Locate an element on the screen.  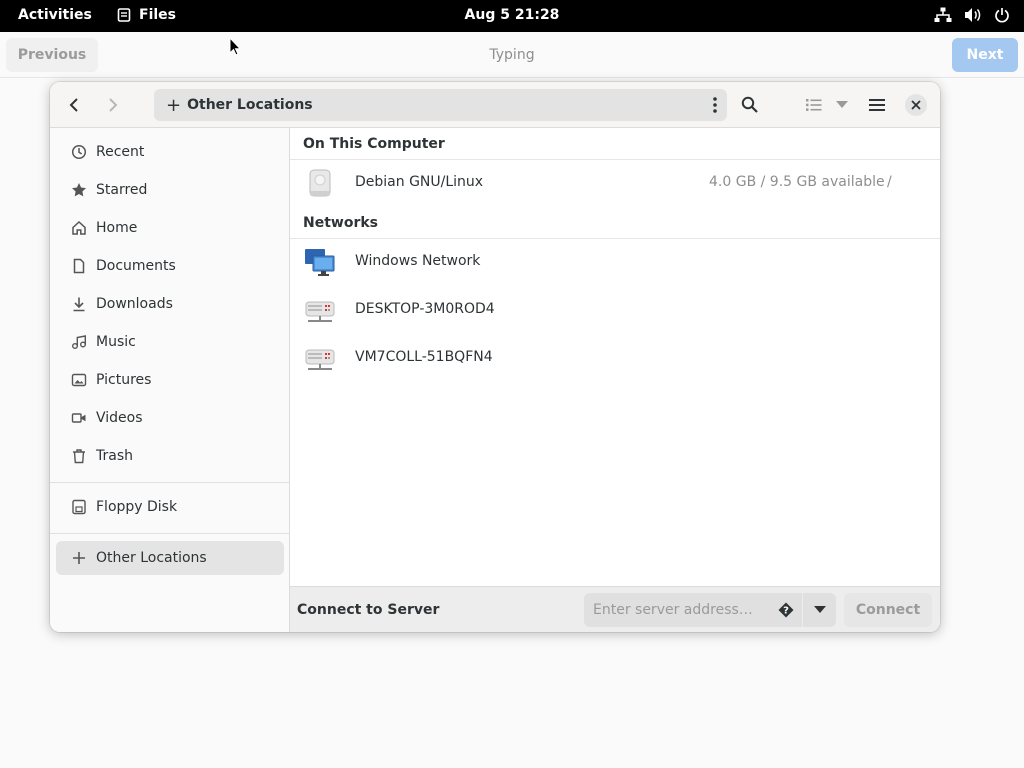
video-icon is located at coordinates (79, 418).